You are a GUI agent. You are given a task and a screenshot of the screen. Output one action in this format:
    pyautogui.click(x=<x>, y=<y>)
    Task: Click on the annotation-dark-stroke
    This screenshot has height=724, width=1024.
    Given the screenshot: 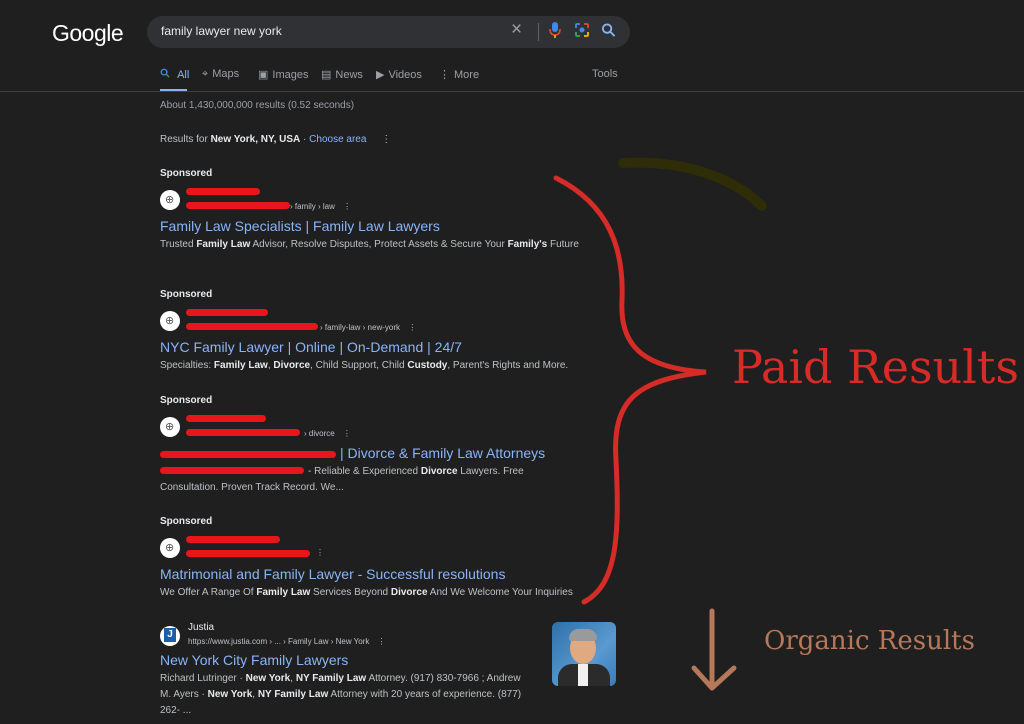 What is the action you would take?
    pyautogui.click(x=692, y=184)
    